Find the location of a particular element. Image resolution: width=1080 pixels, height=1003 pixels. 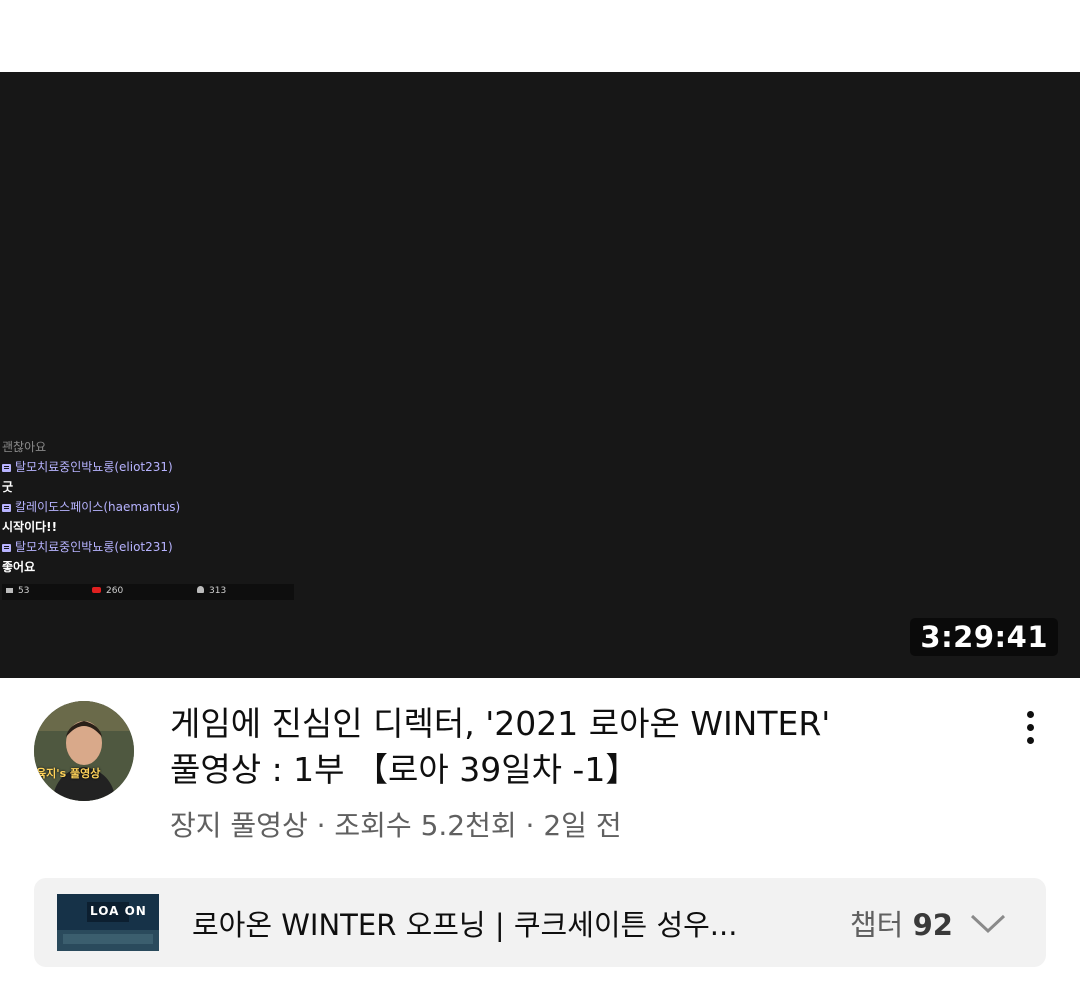

chevron-down-icon is located at coordinates (988, 923).